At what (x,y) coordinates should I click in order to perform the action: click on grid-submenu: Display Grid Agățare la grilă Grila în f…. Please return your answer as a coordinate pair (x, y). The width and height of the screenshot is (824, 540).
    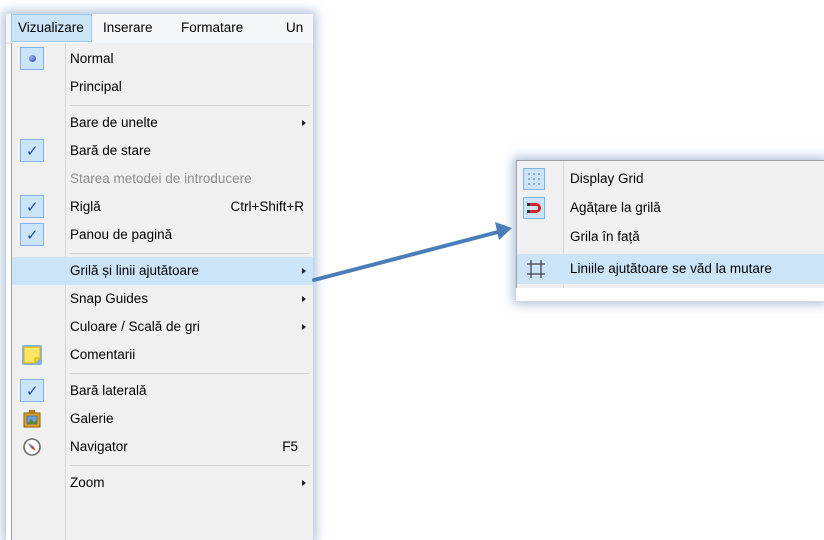
    Looking at the image, I should click on (670, 224).